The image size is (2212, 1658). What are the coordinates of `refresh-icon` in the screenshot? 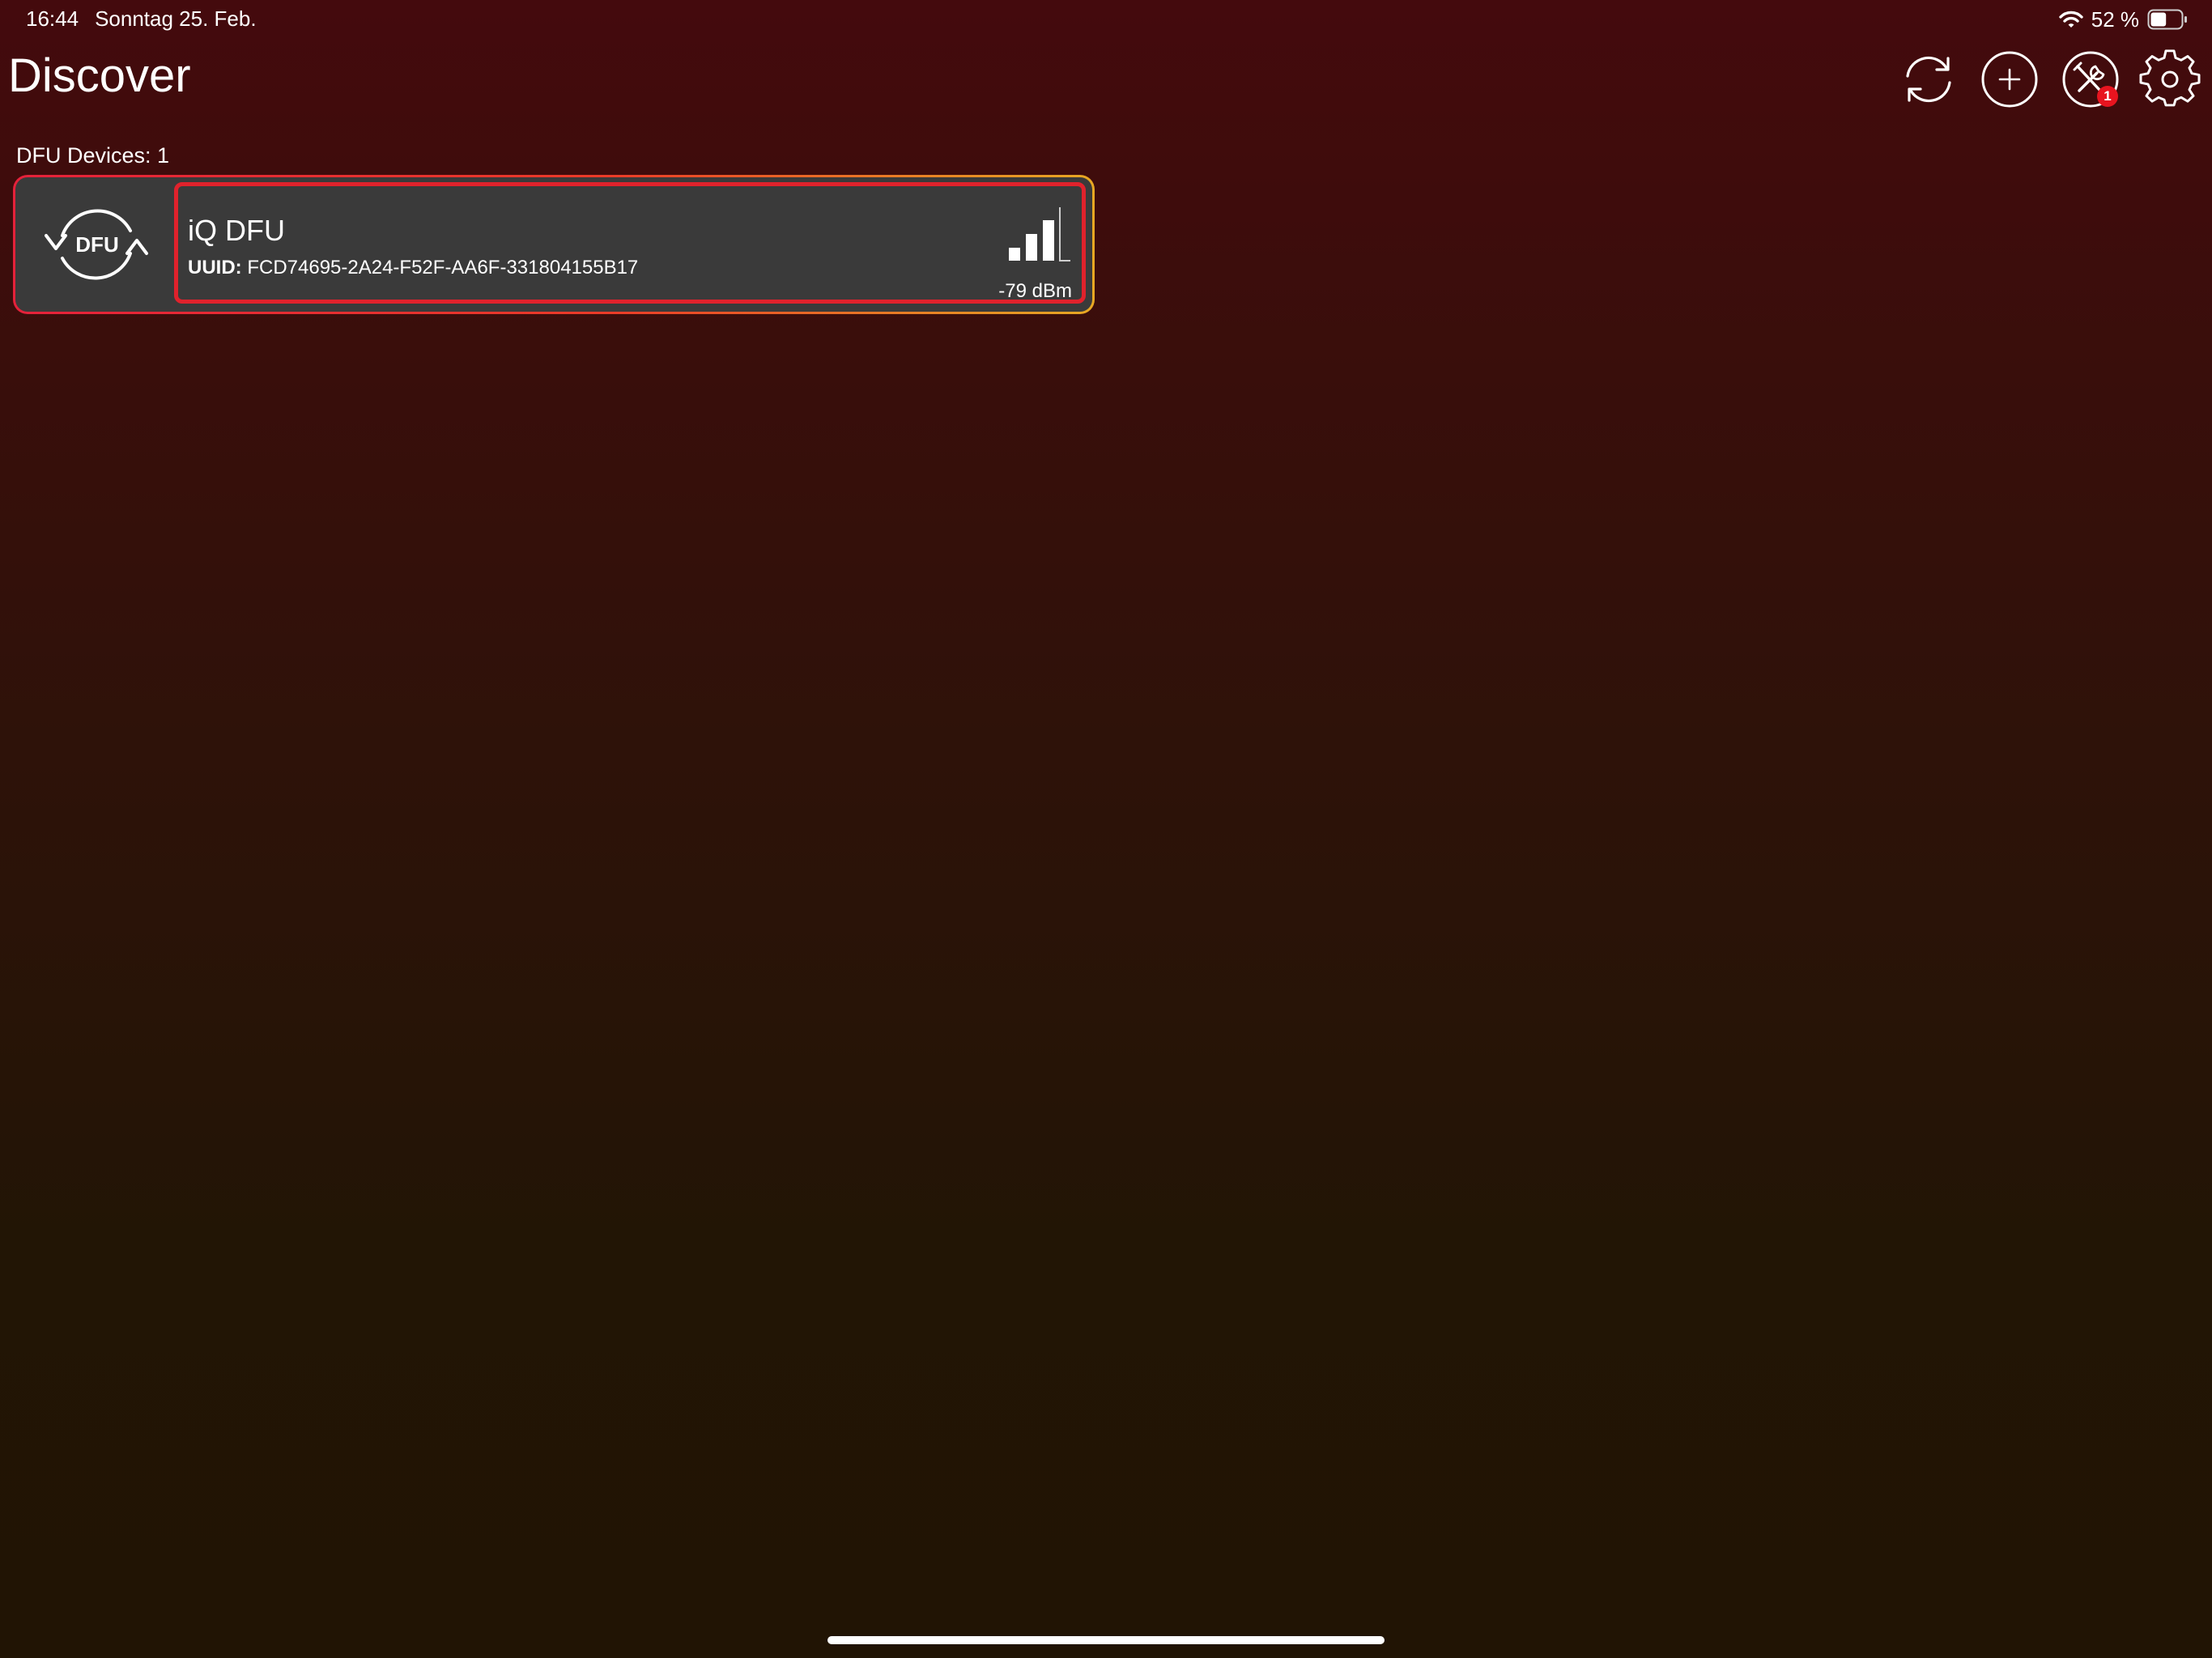 It's located at (1929, 79).